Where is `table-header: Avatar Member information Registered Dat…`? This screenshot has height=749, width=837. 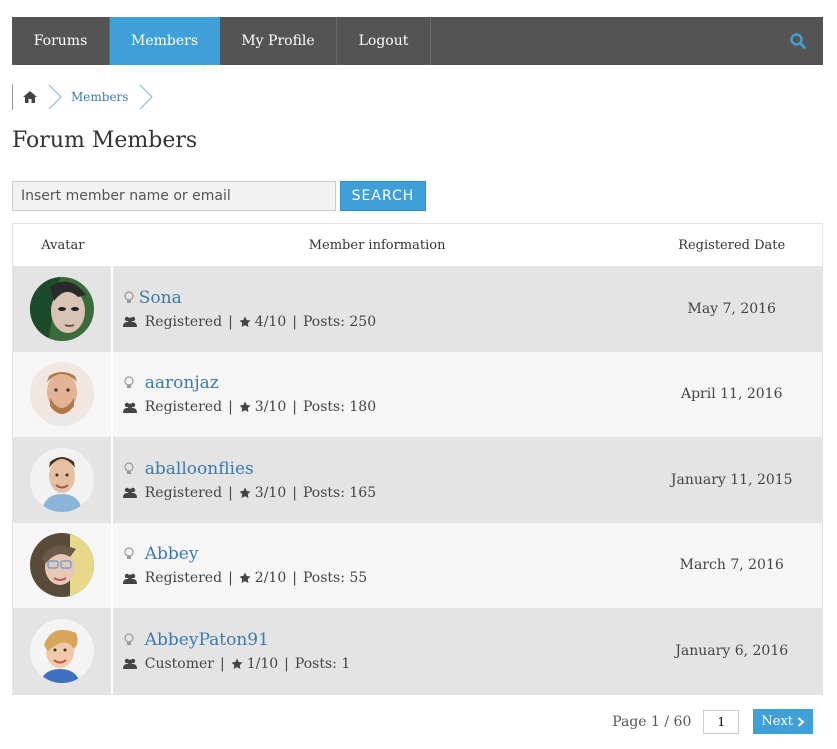
table-header: Avatar Member information Registered Dat… is located at coordinates (417, 245).